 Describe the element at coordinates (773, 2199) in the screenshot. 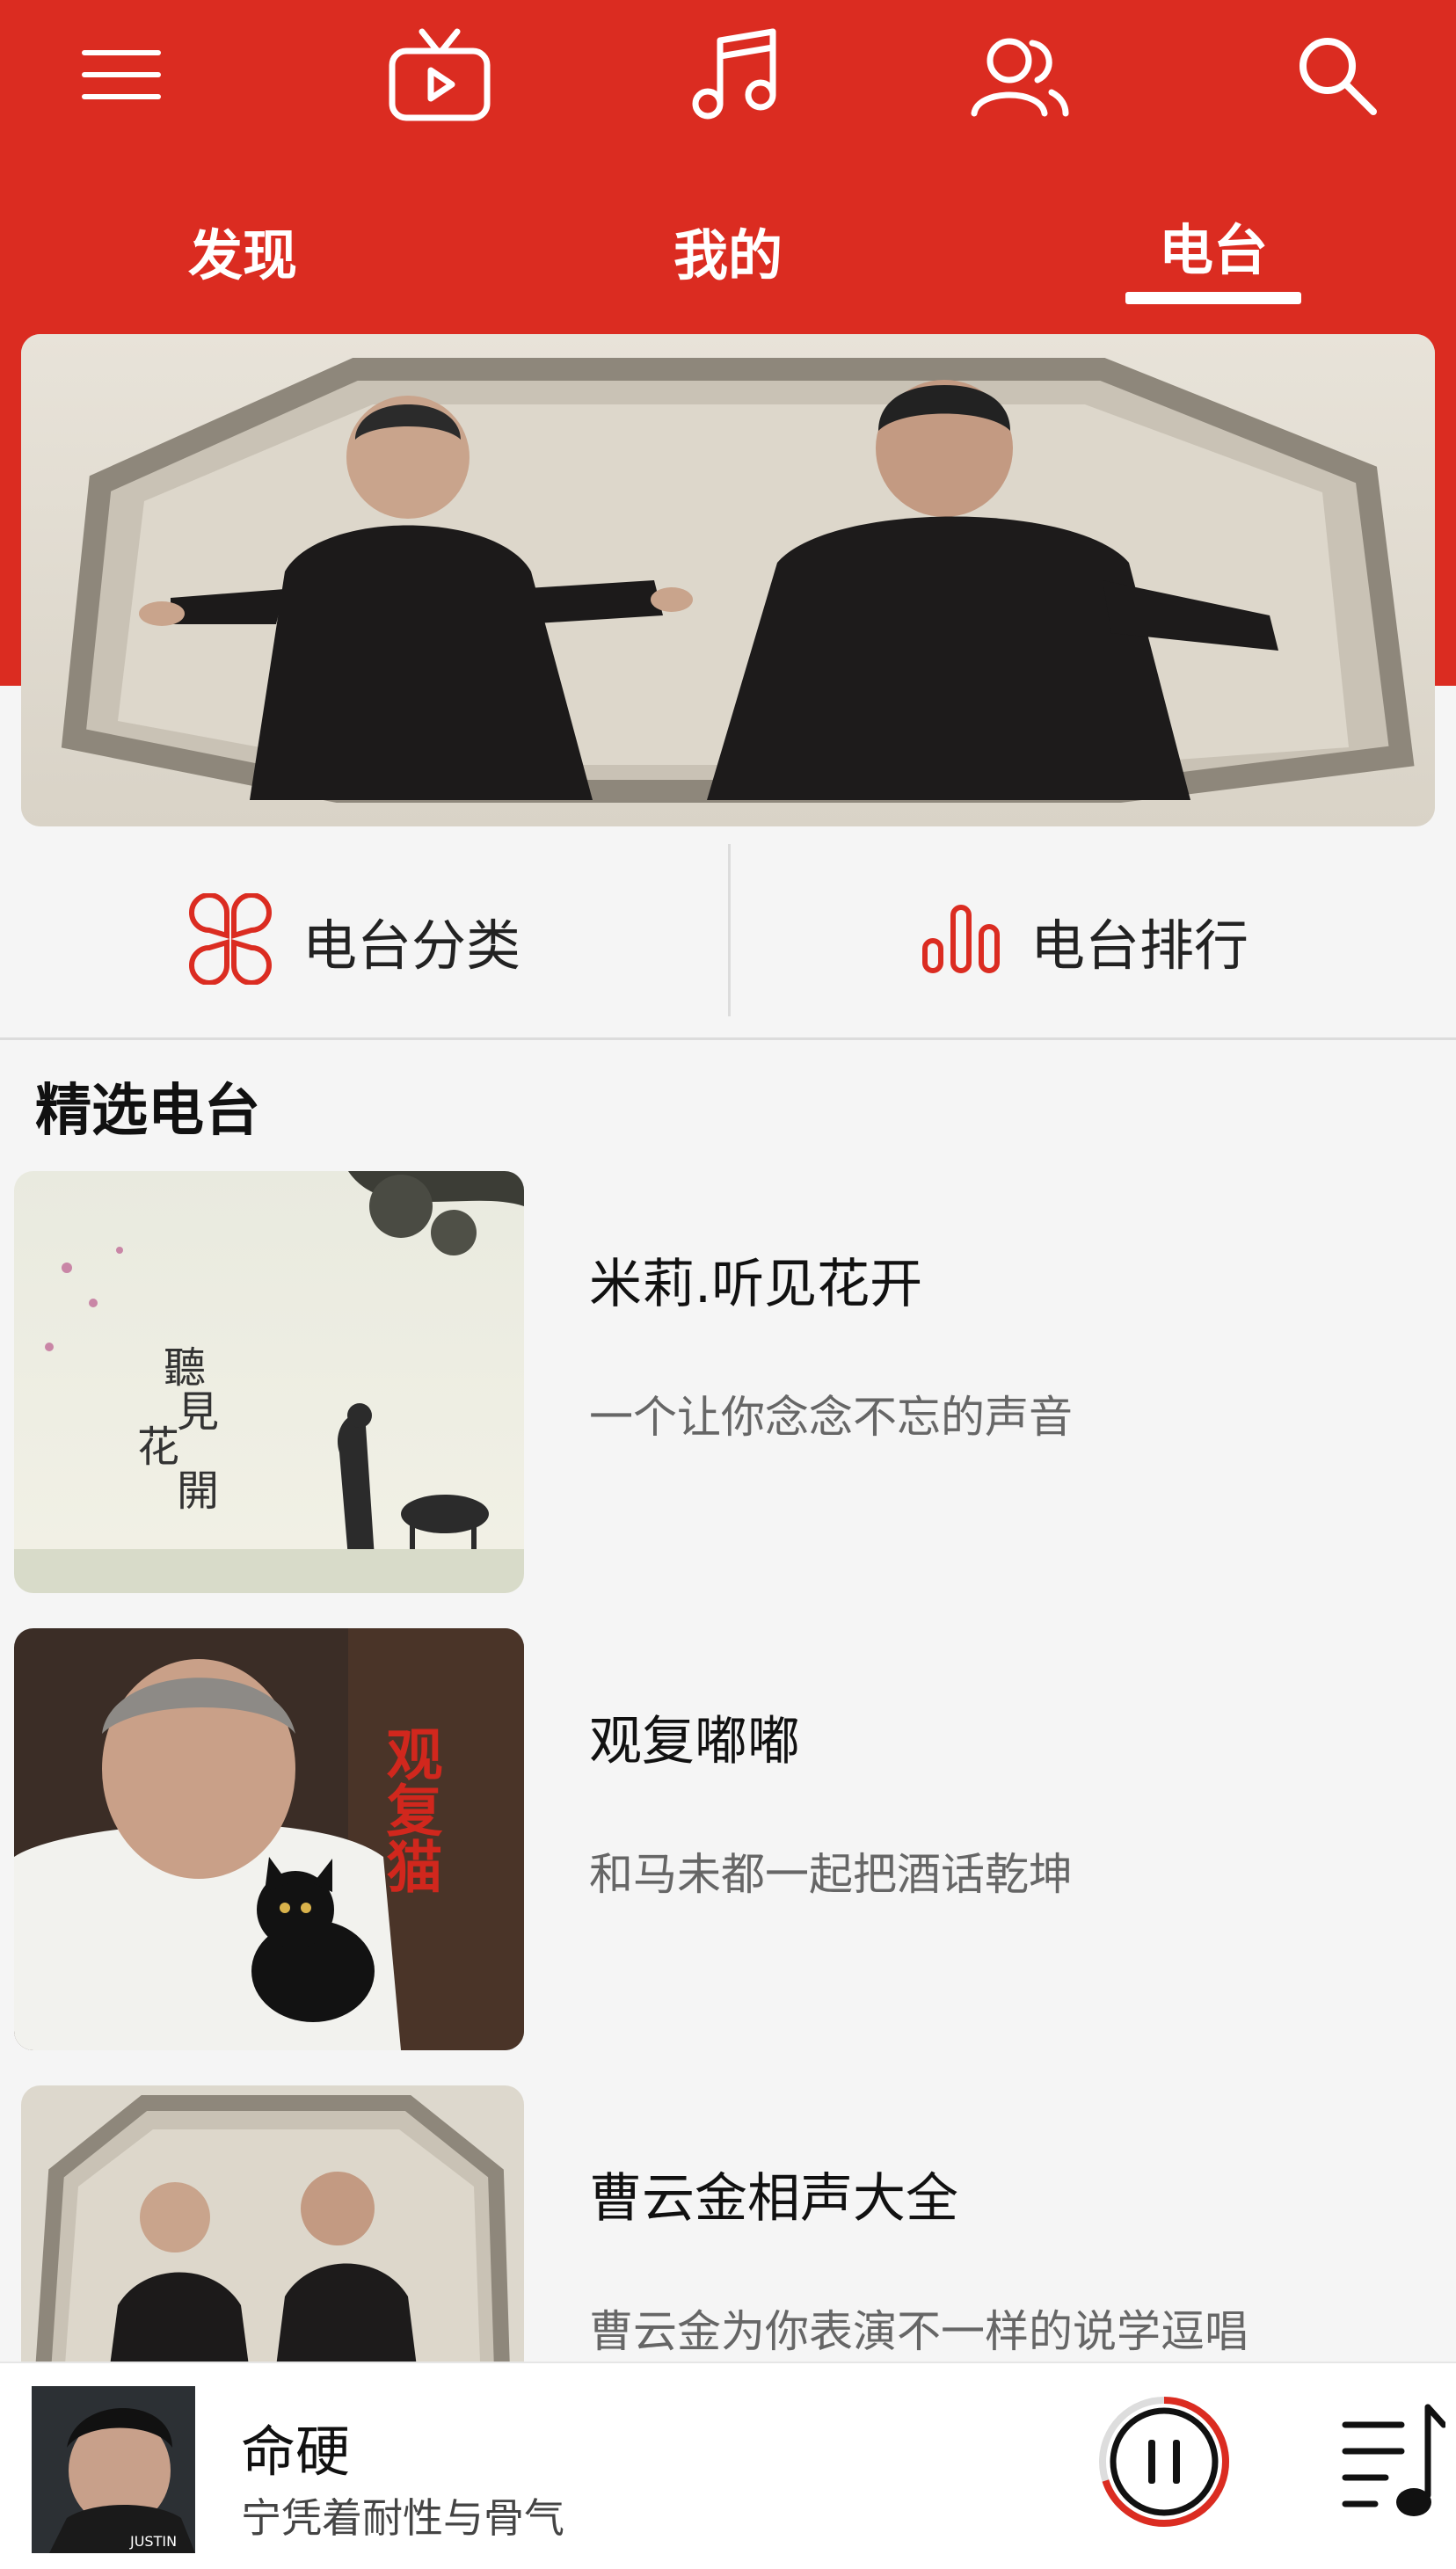

I see `radio-title: 曹云金相声大全` at that location.